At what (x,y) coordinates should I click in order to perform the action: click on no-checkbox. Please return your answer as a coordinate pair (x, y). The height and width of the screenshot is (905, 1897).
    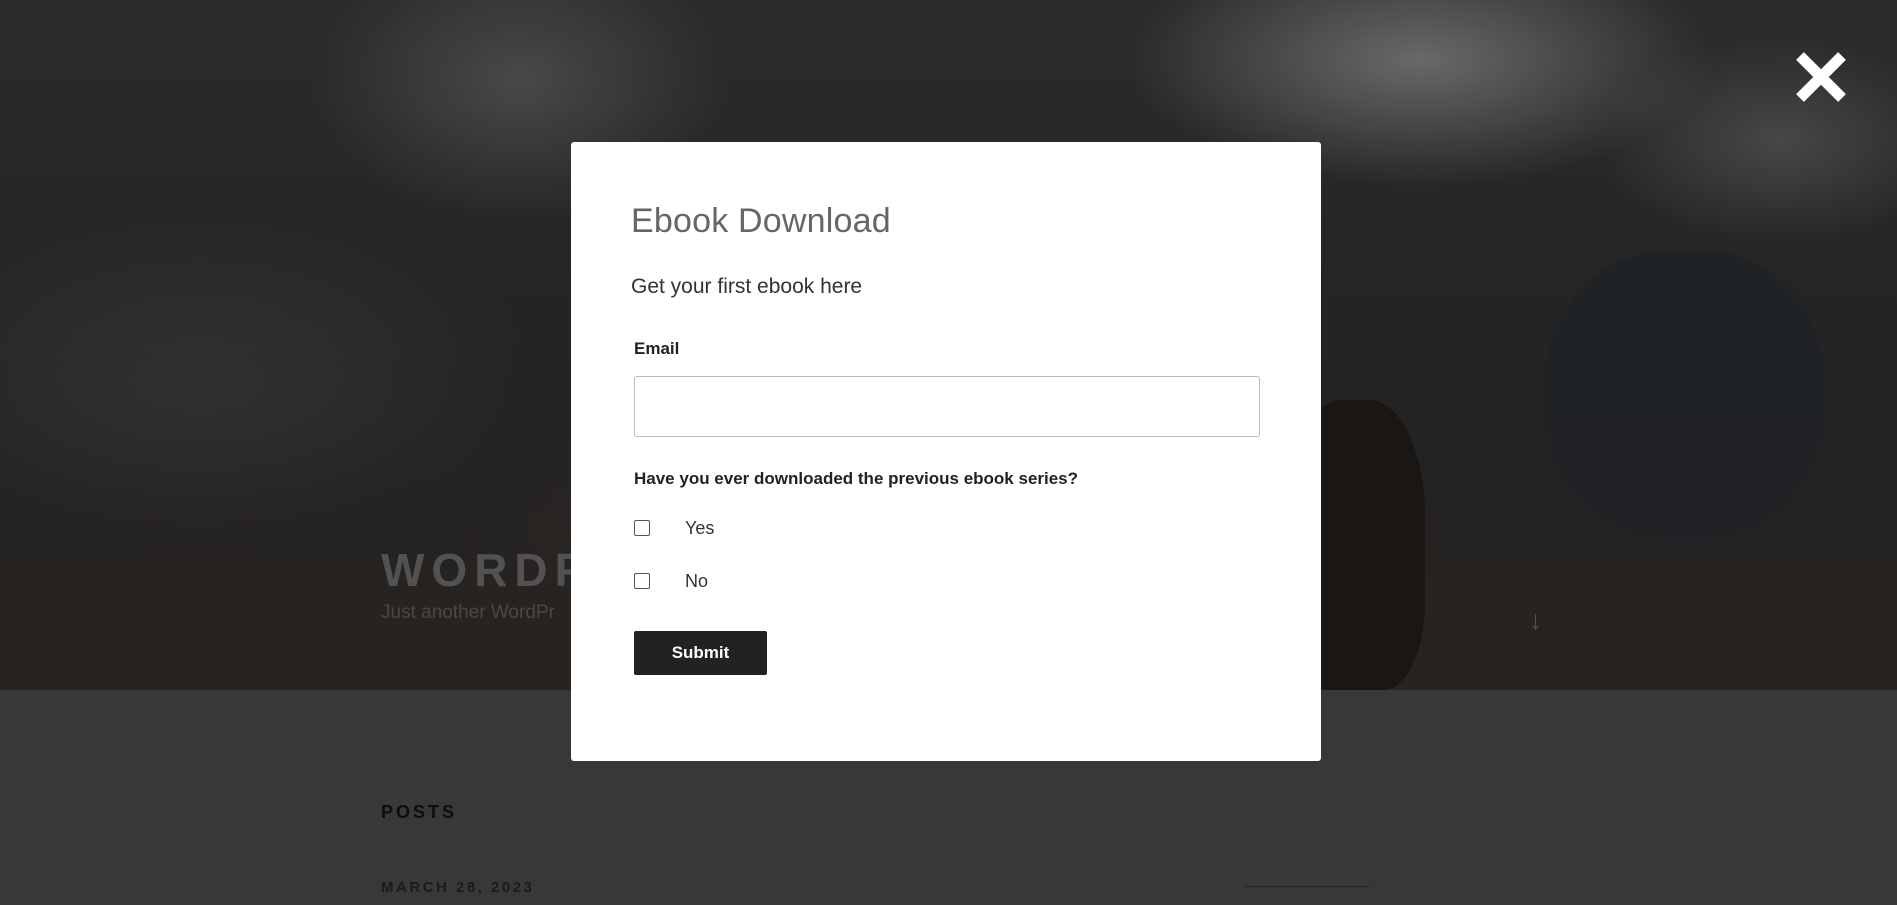
    Looking at the image, I should click on (642, 581).